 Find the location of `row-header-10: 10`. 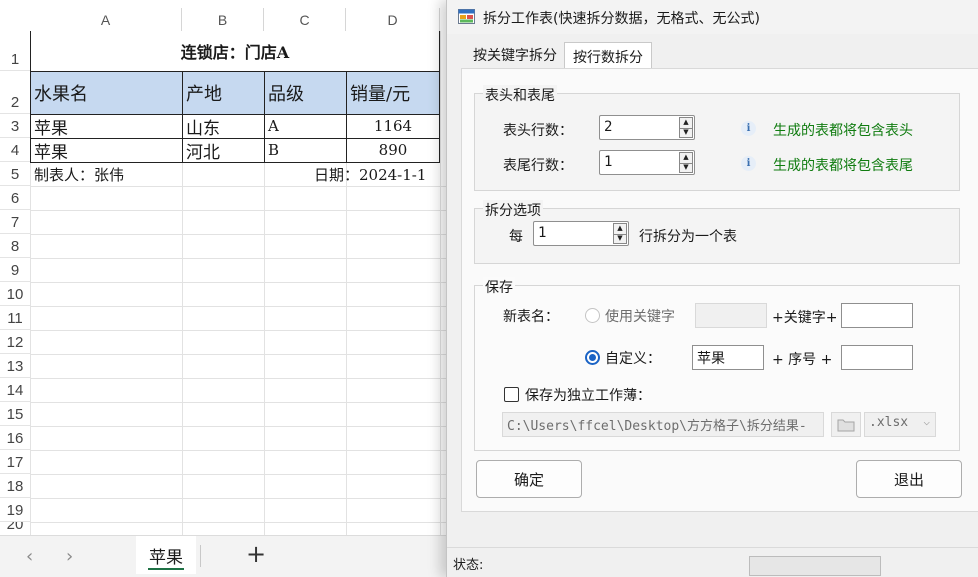

row-header-10: 10 is located at coordinates (15, 294).